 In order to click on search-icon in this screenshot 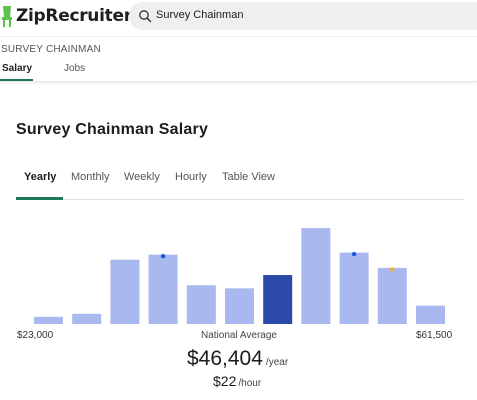, I will do `click(145, 16)`.